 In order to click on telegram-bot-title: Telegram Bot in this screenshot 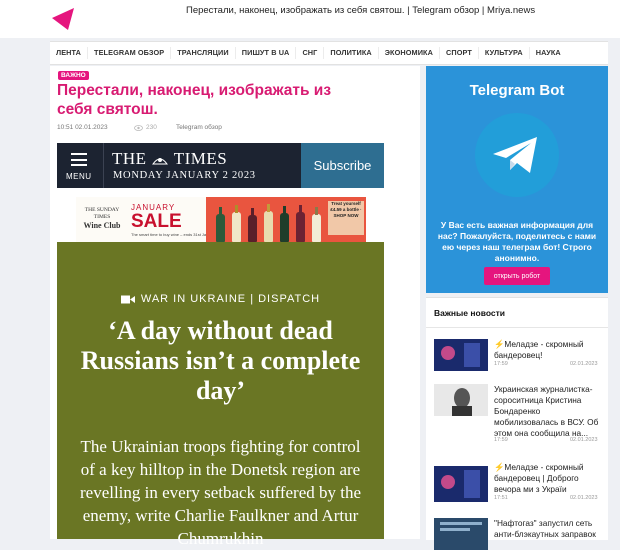, I will do `click(517, 90)`.